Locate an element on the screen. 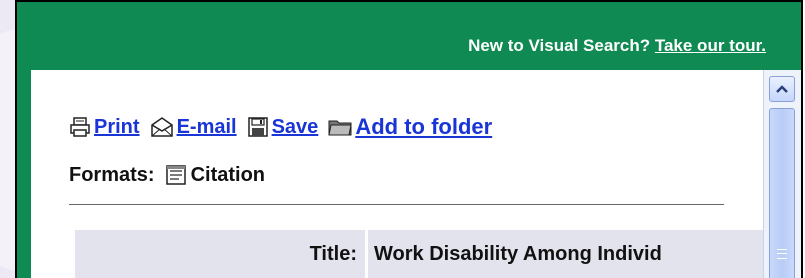 This screenshot has height=278, width=805. vertical-scrollbar is located at coordinates (782, 174).